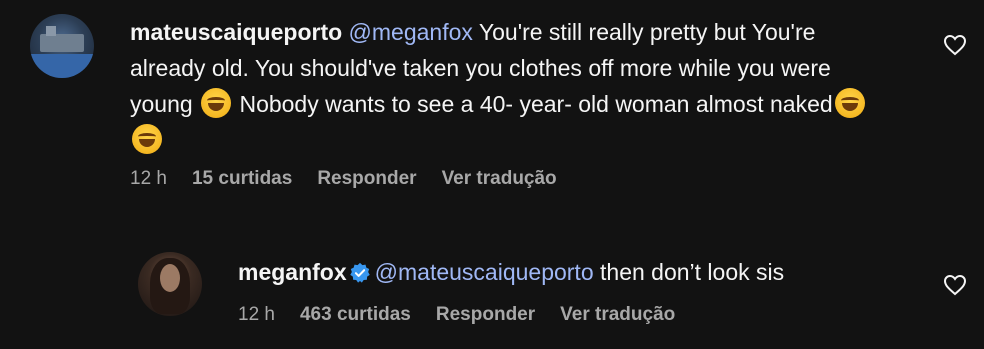  I want to click on comment-username: mateuscaiqueporto, so click(236, 32).